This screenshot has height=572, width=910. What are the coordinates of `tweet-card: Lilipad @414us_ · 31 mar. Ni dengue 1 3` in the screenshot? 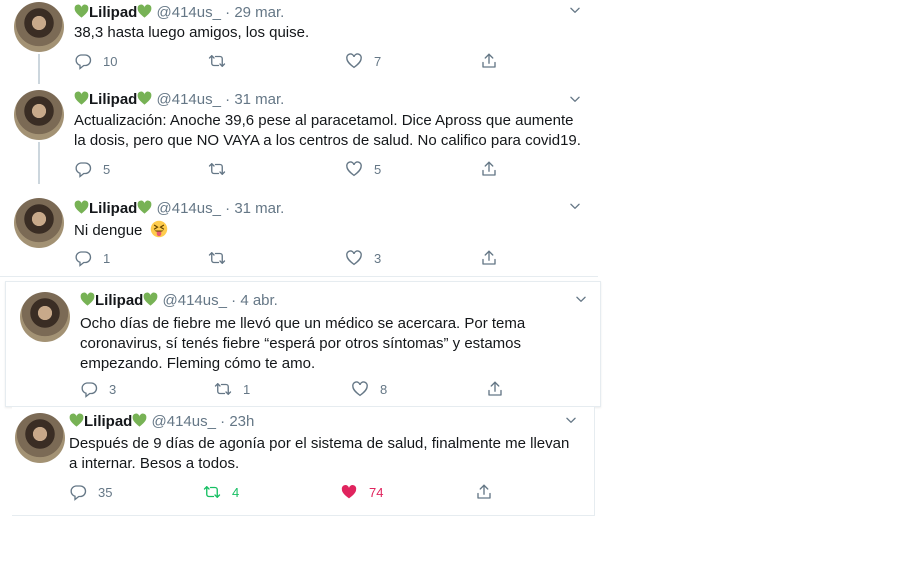 It's located at (299, 235).